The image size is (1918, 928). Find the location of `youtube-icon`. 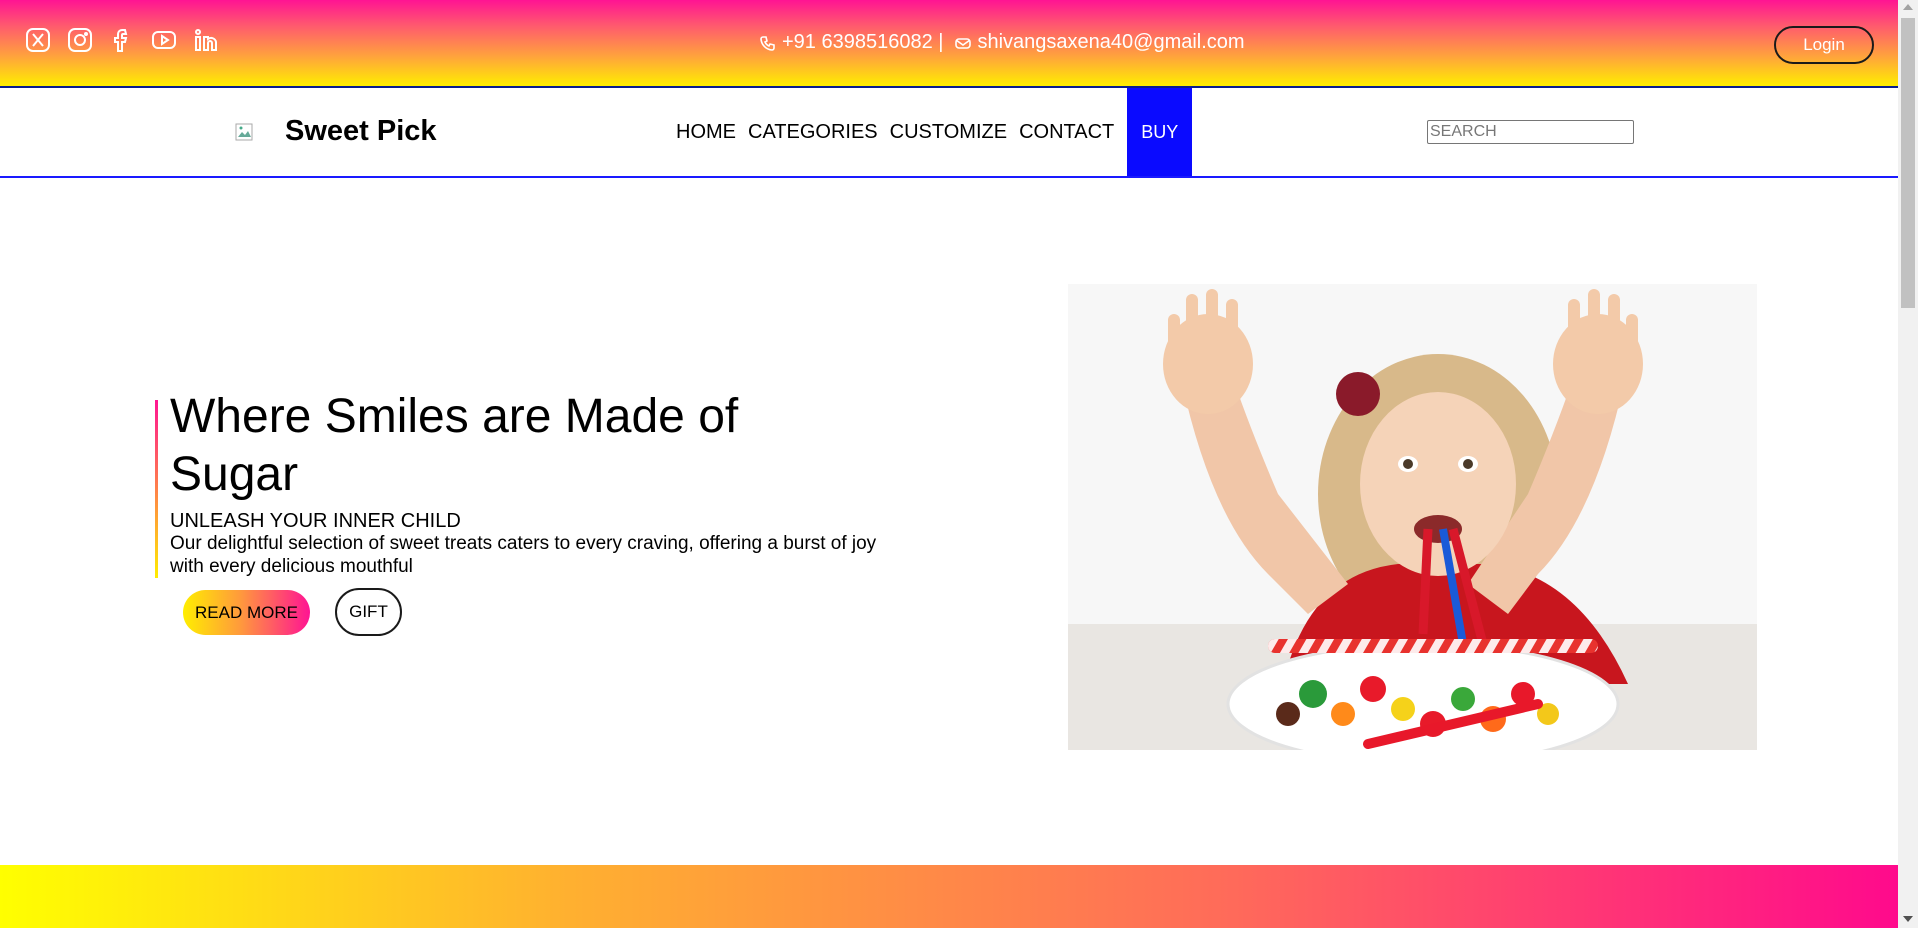

youtube-icon is located at coordinates (164, 40).